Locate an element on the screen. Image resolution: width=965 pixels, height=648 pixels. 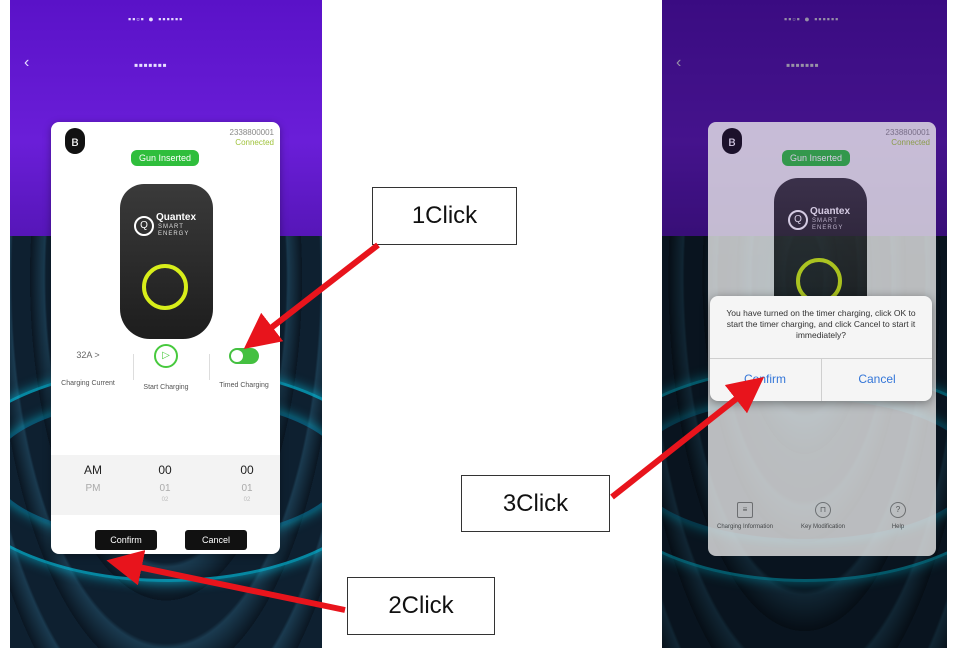
arrow-step3 is located at coordinates (687, 438).